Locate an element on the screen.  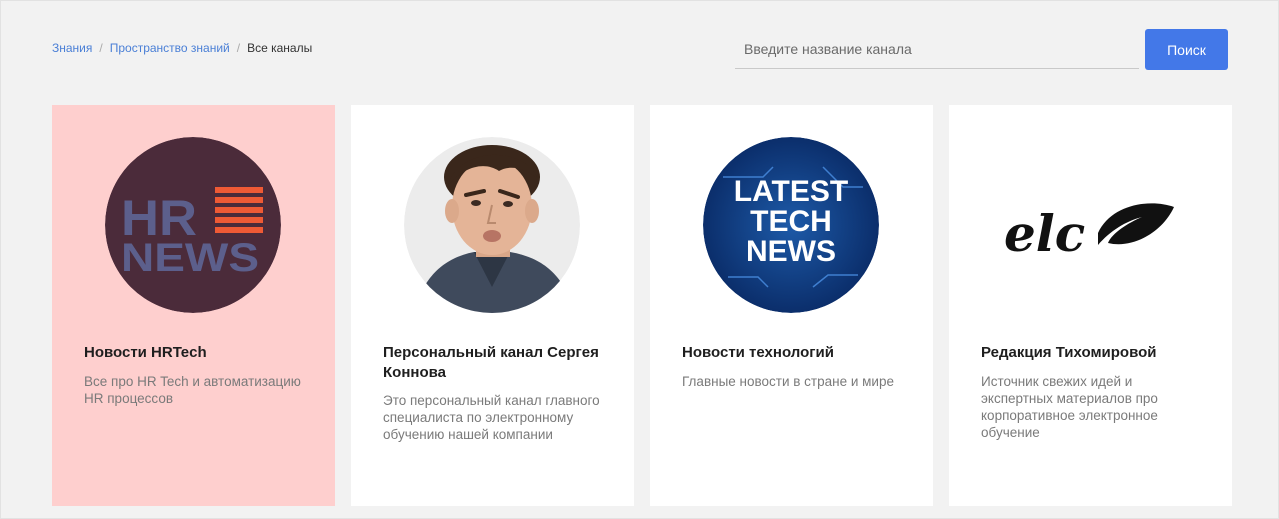
elc-logo: elc is located at coordinates (1090, 225).